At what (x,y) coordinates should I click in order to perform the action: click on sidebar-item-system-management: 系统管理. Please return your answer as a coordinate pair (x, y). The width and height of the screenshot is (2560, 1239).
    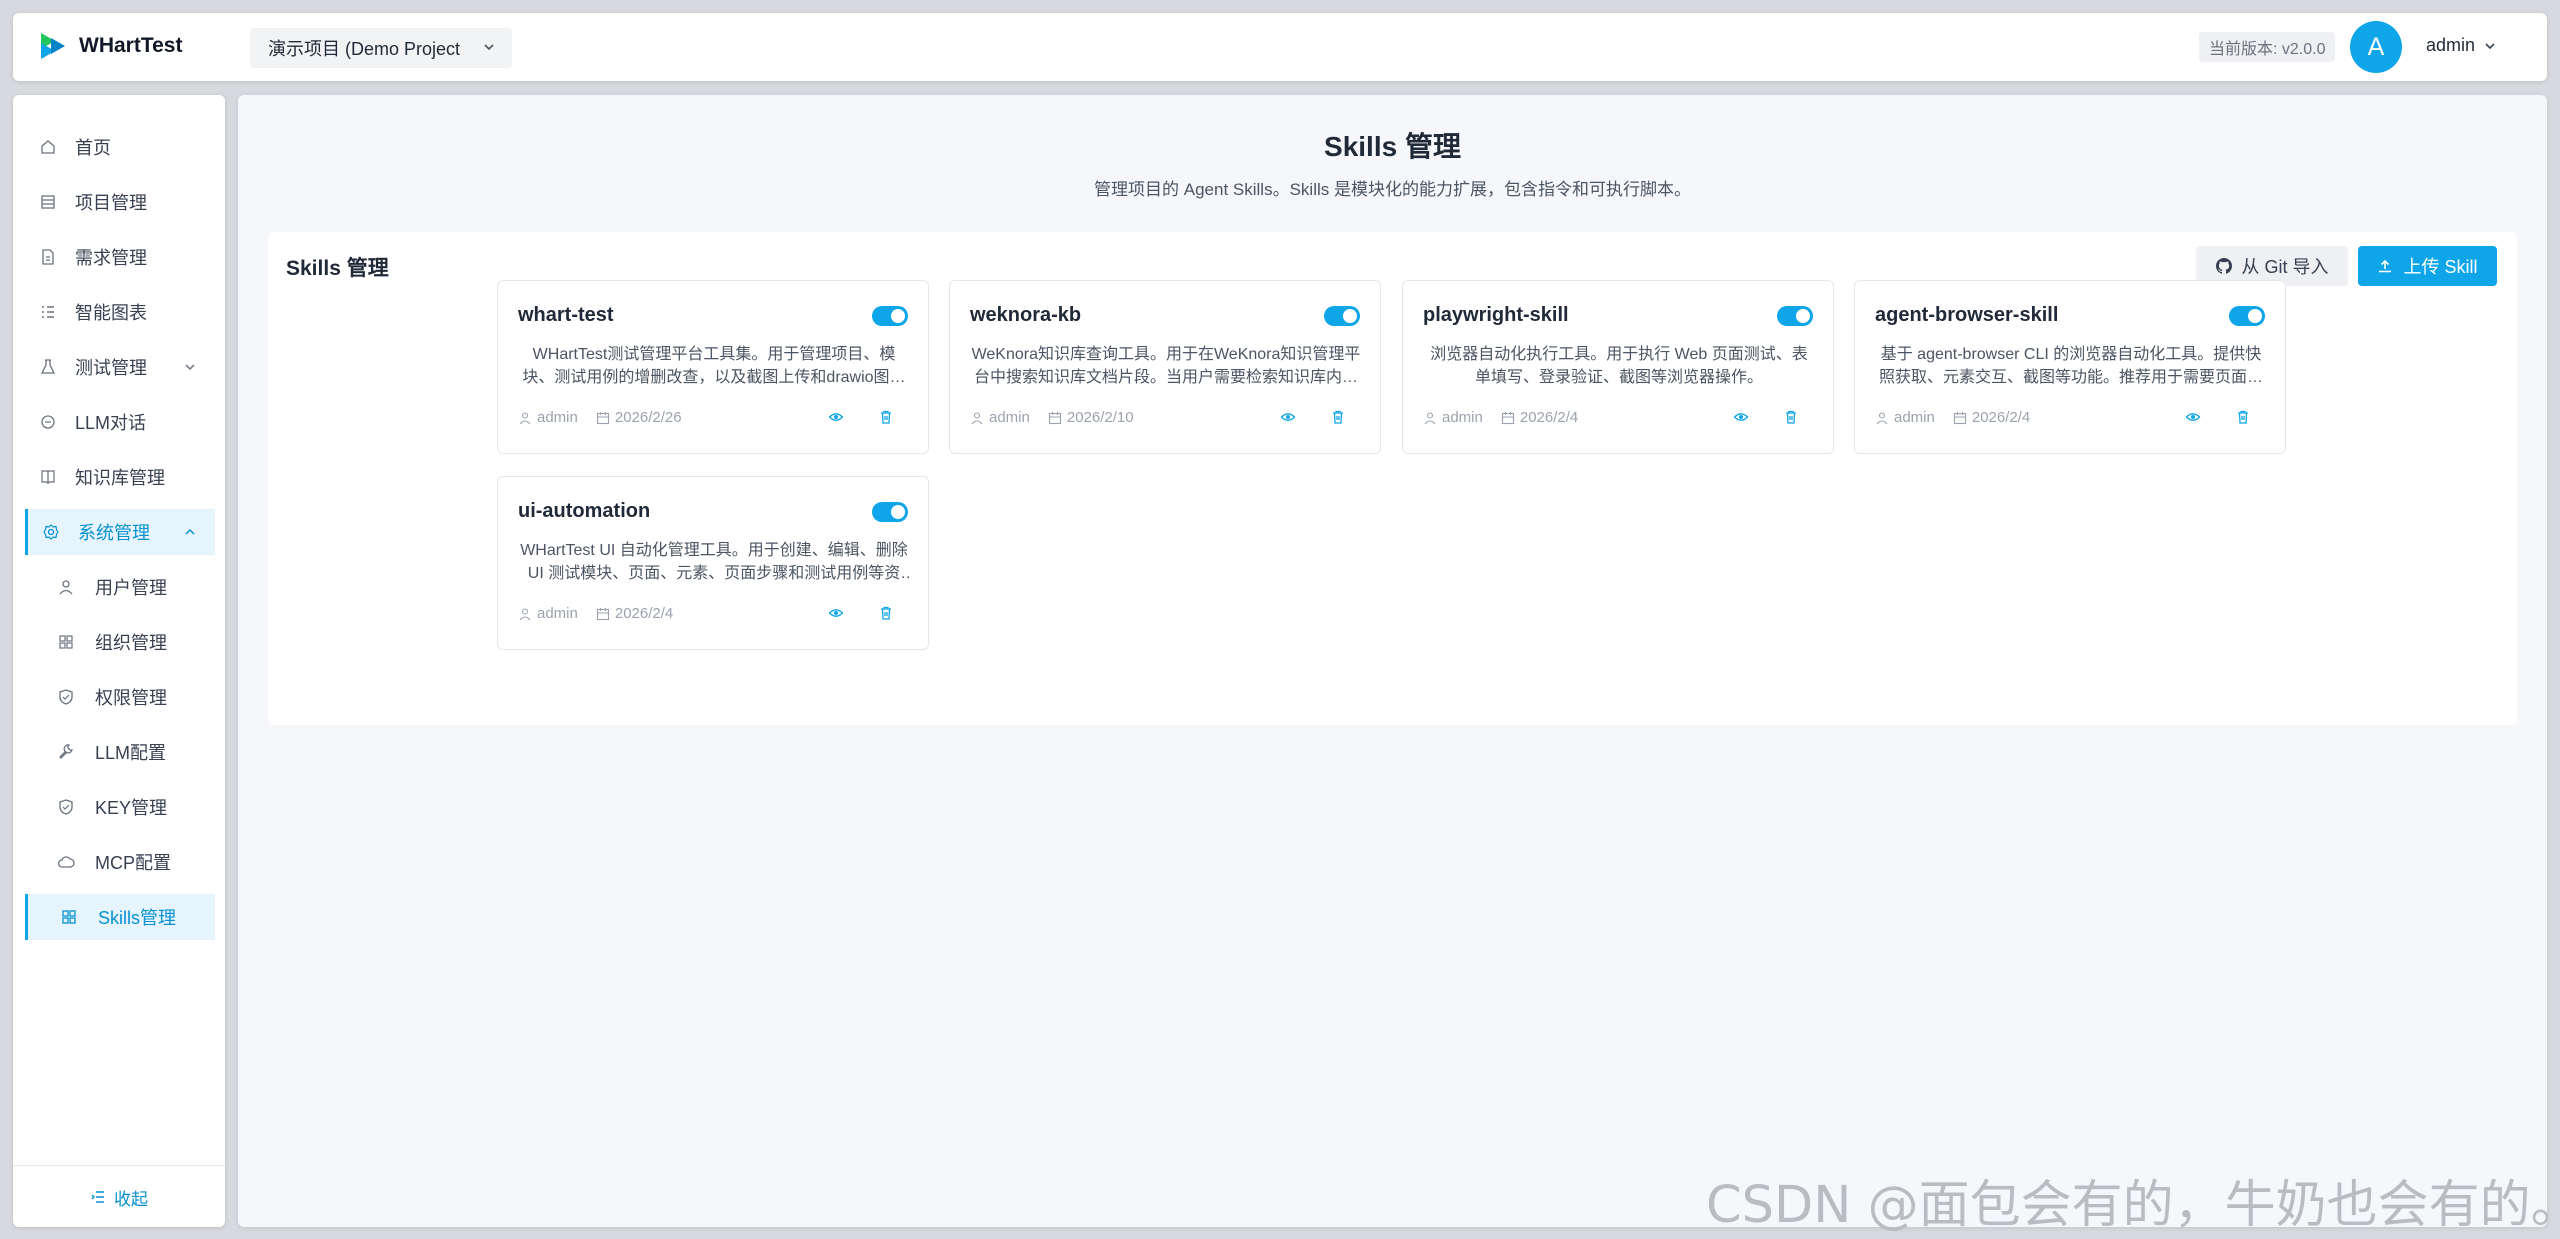
    Looking at the image, I should click on (120, 532).